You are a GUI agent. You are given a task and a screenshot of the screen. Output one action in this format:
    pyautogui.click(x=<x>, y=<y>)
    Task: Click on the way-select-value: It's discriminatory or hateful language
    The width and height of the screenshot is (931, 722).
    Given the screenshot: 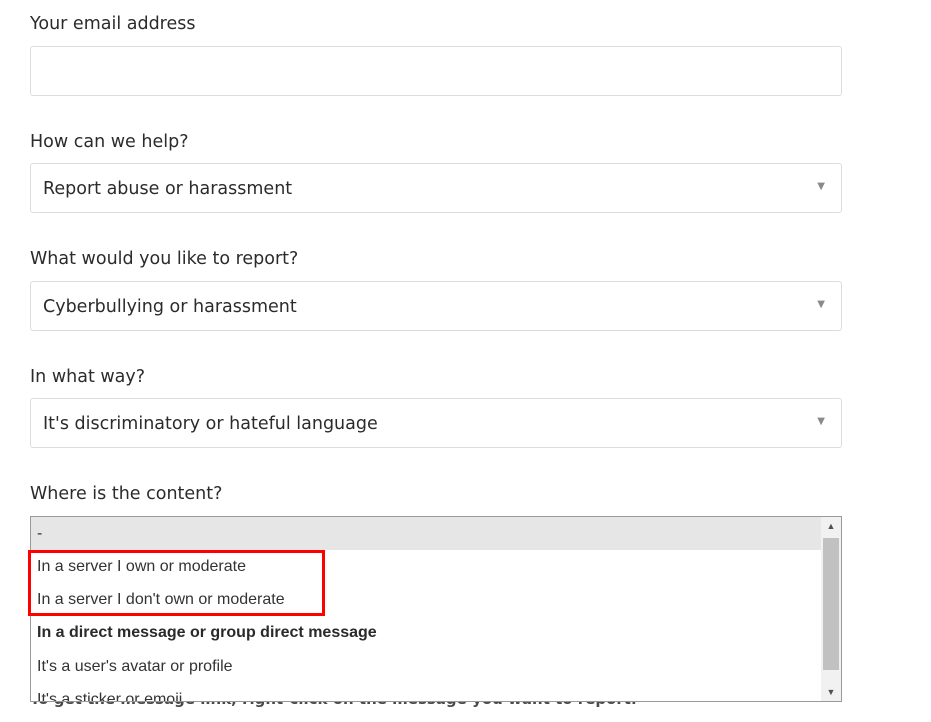 What is the action you would take?
    pyautogui.click(x=210, y=424)
    